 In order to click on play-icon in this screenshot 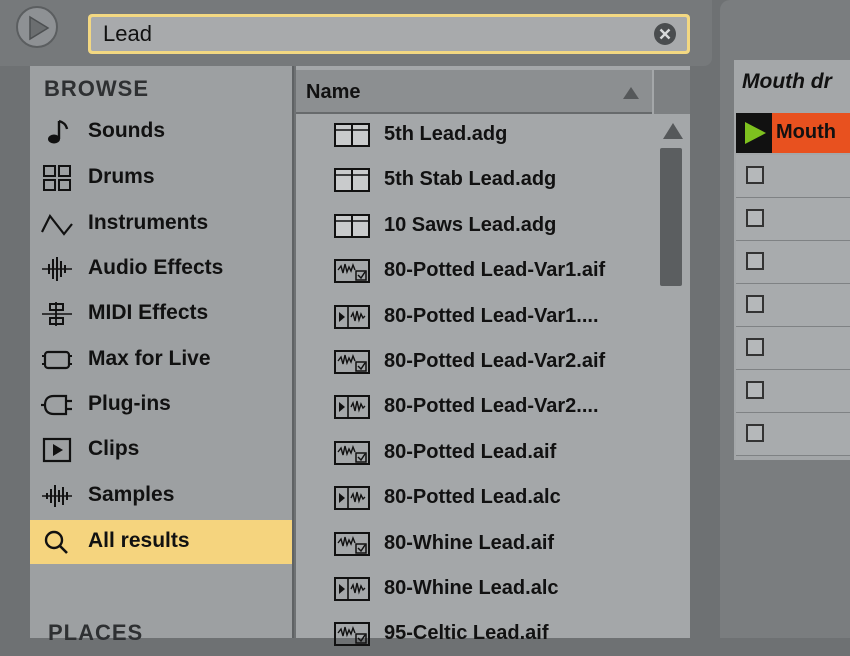, I will do `click(39, 28)`.